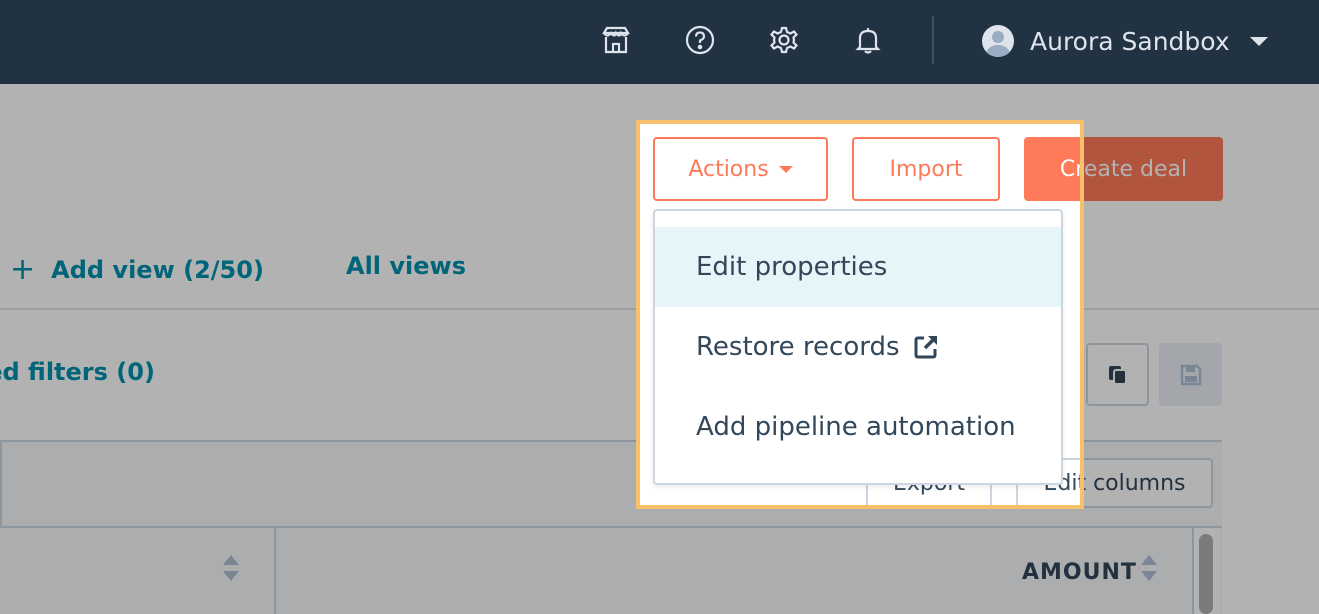 Image resolution: width=1319 pixels, height=614 pixels. I want to click on actions-button: Actions, so click(740, 169).